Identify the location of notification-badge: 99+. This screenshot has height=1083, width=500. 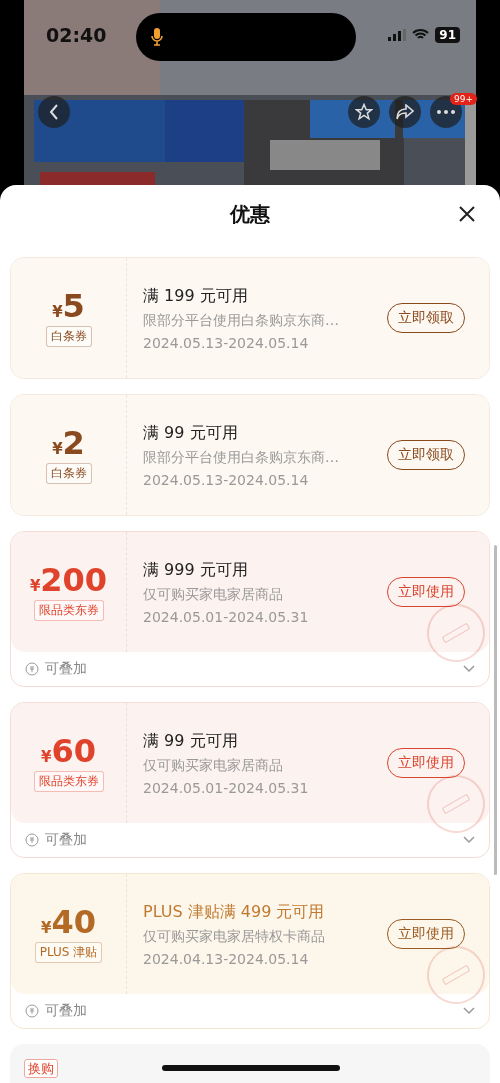
(463, 99).